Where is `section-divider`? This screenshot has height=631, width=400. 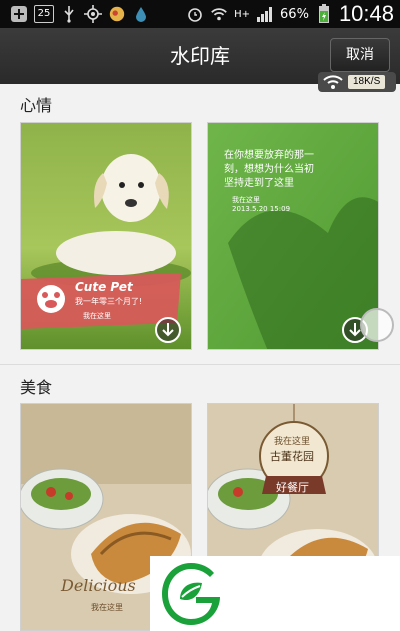 section-divider is located at coordinates (200, 364).